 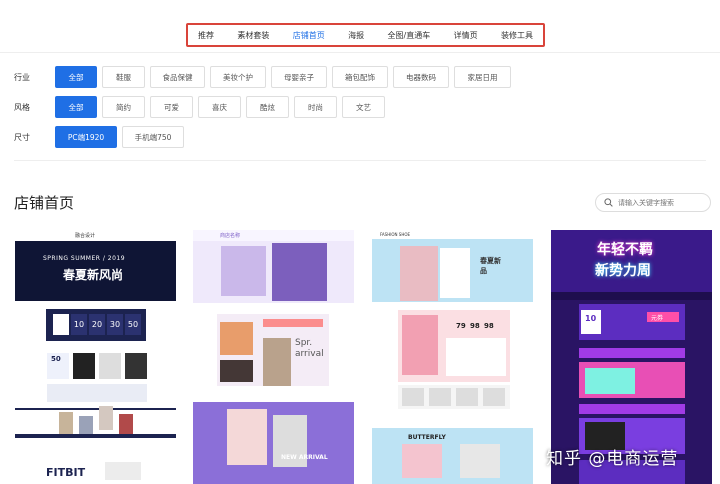 What do you see at coordinates (206, 35) in the screenshot?
I see `tab-recommend: 推荐` at bounding box center [206, 35].